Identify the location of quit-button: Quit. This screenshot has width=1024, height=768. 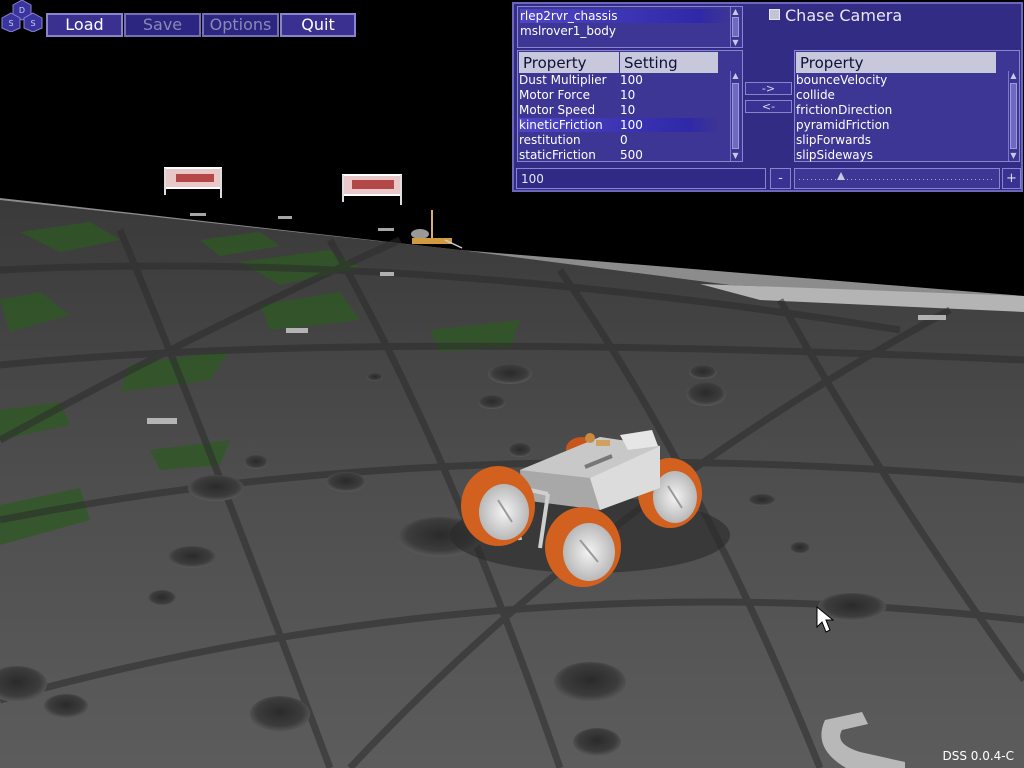
(318, 25).